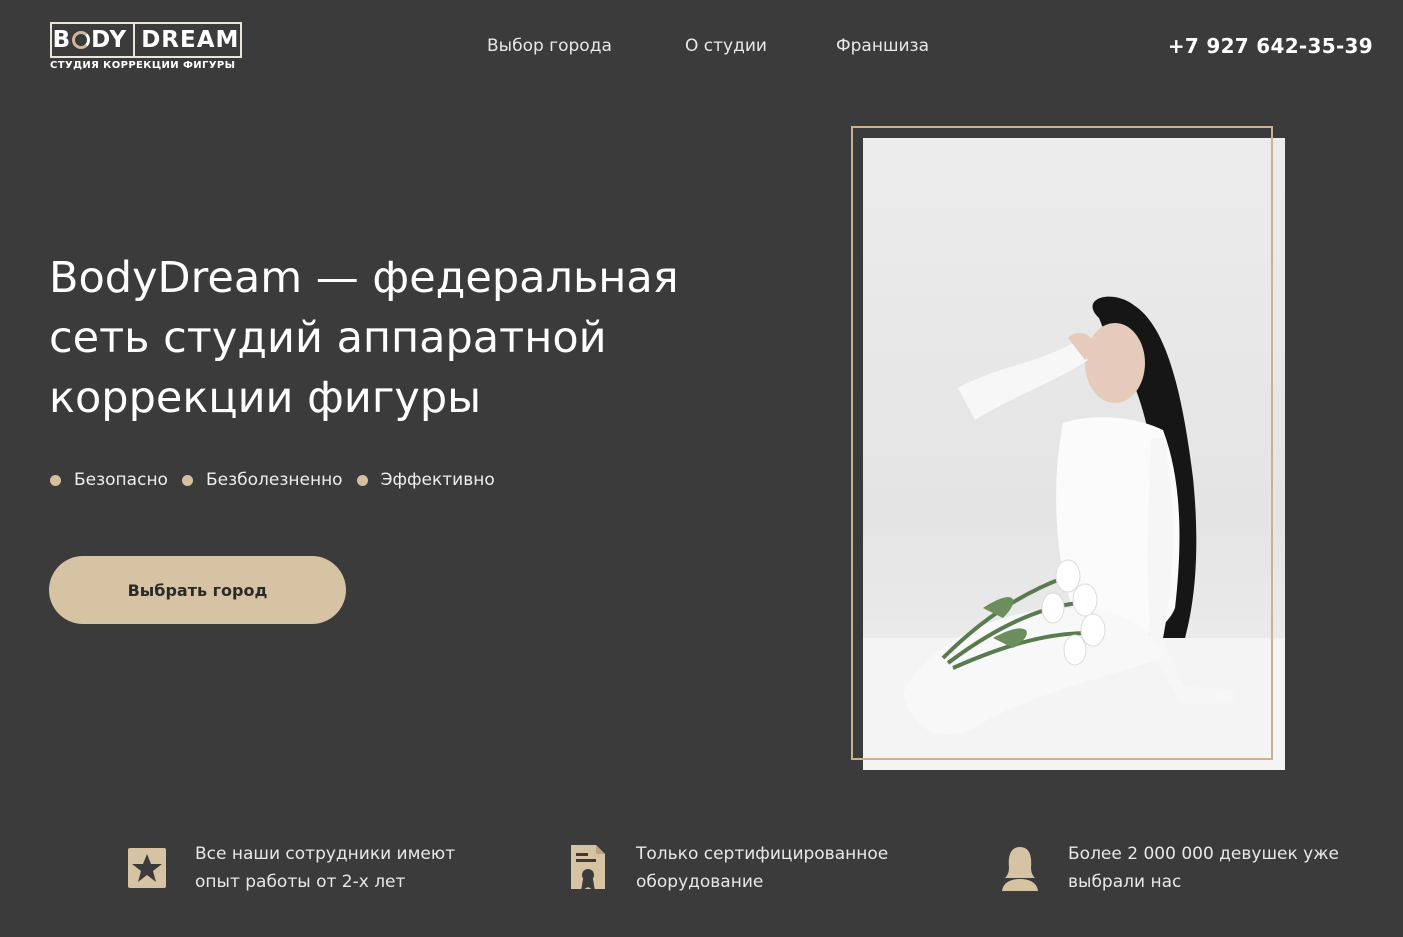  What do you see at coordinates (147, 868) in the screenshot?
I see `star-badge-icon` at bounding box center [147, 868].